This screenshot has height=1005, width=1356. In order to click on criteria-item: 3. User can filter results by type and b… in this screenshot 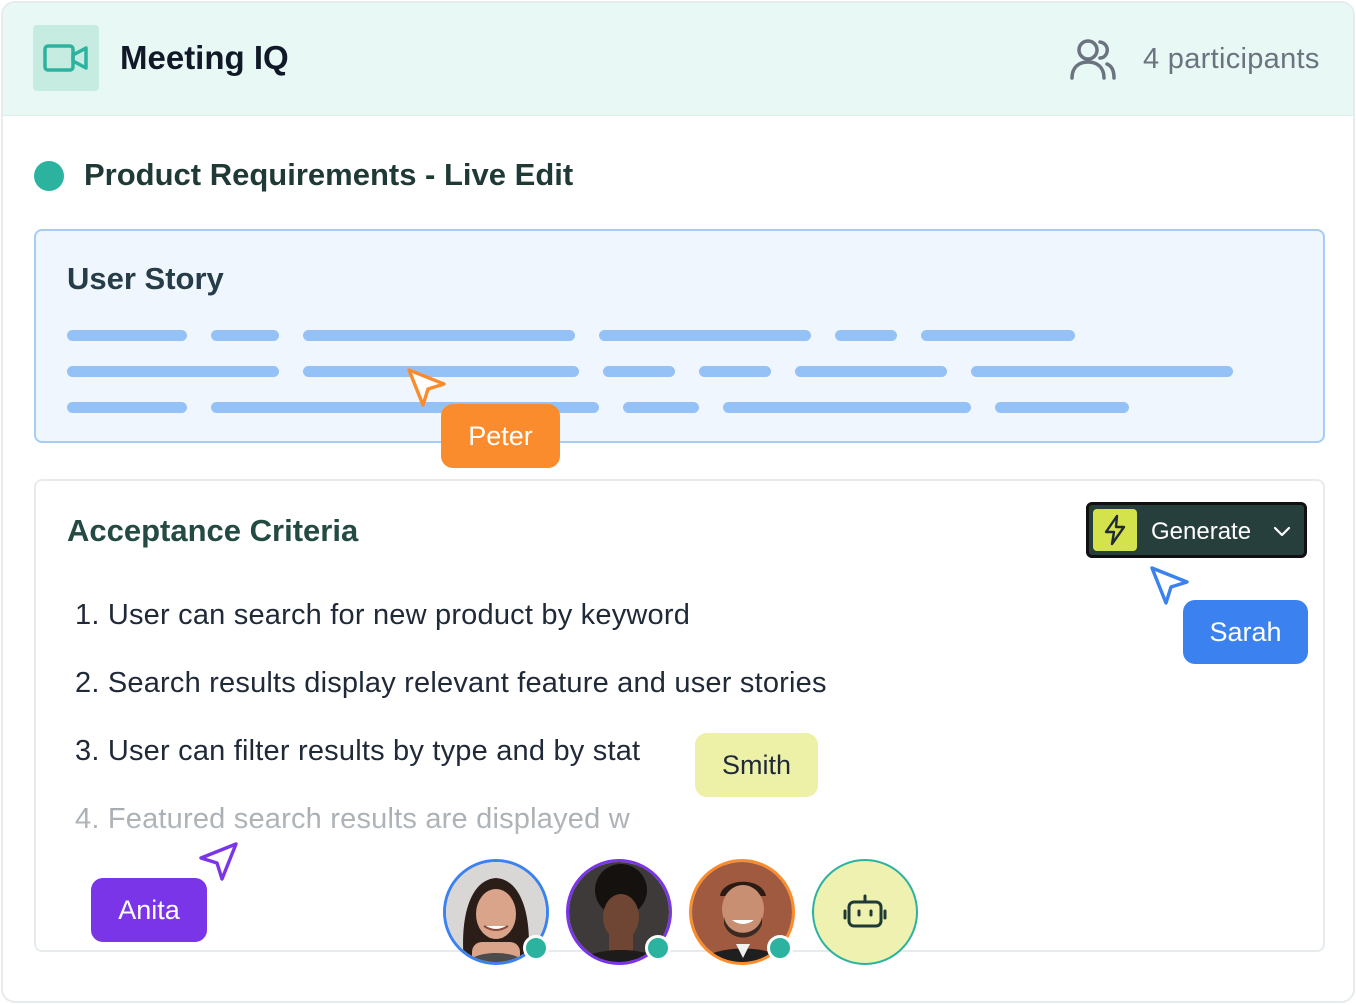, I will do `click(357, 751)`.